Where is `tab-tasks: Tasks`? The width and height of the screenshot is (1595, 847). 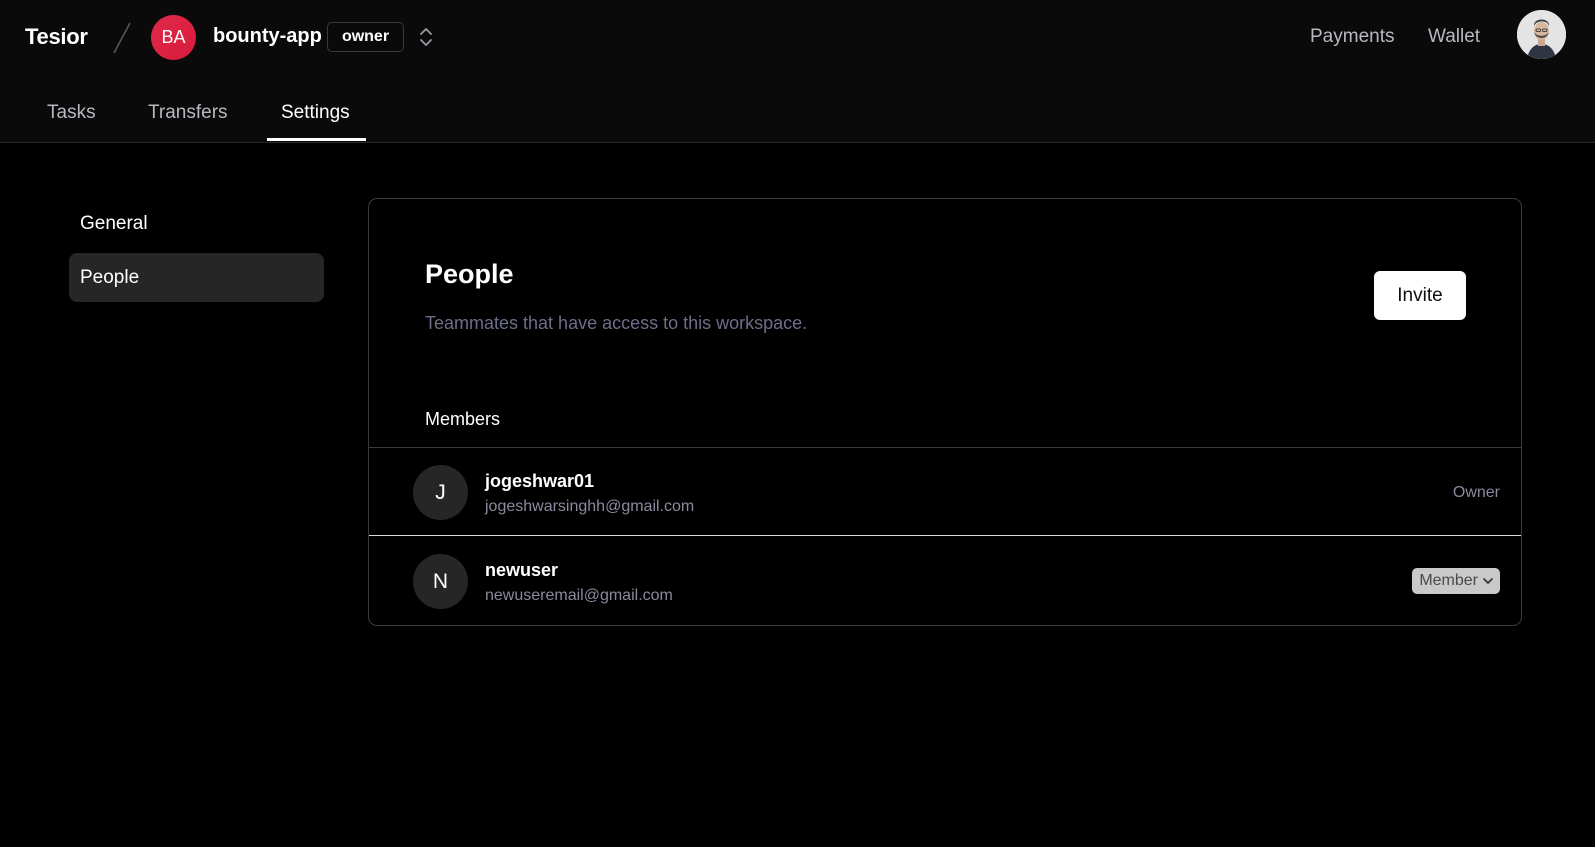 tab-tasks: Tasks is located at coordinates (71, 113).